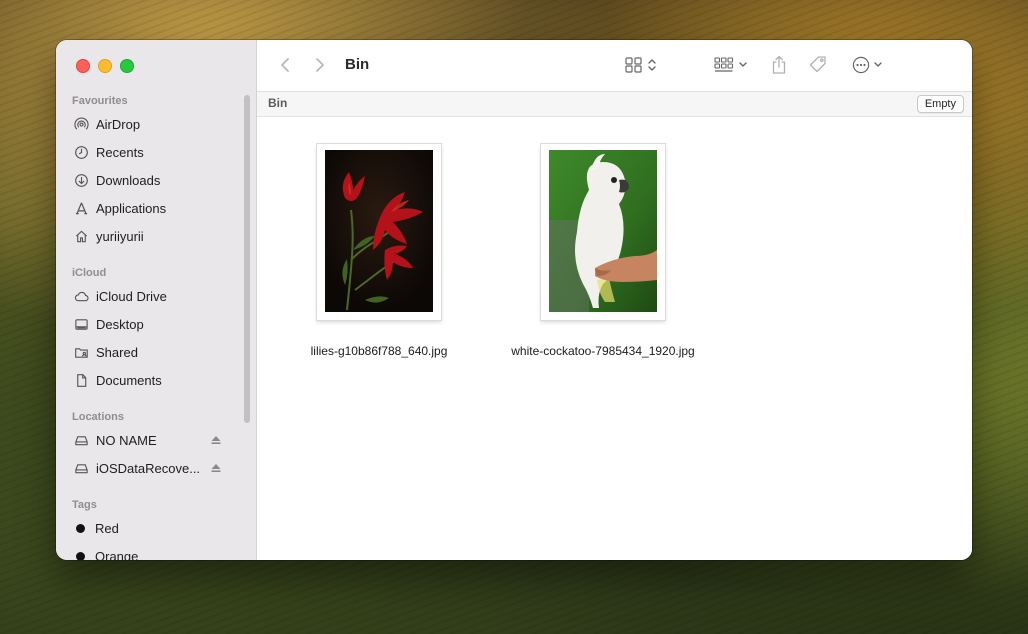 The height and width of the screenshot is (634, 1028). I want to click on white-cockatoo-photo, so click(603, 231).